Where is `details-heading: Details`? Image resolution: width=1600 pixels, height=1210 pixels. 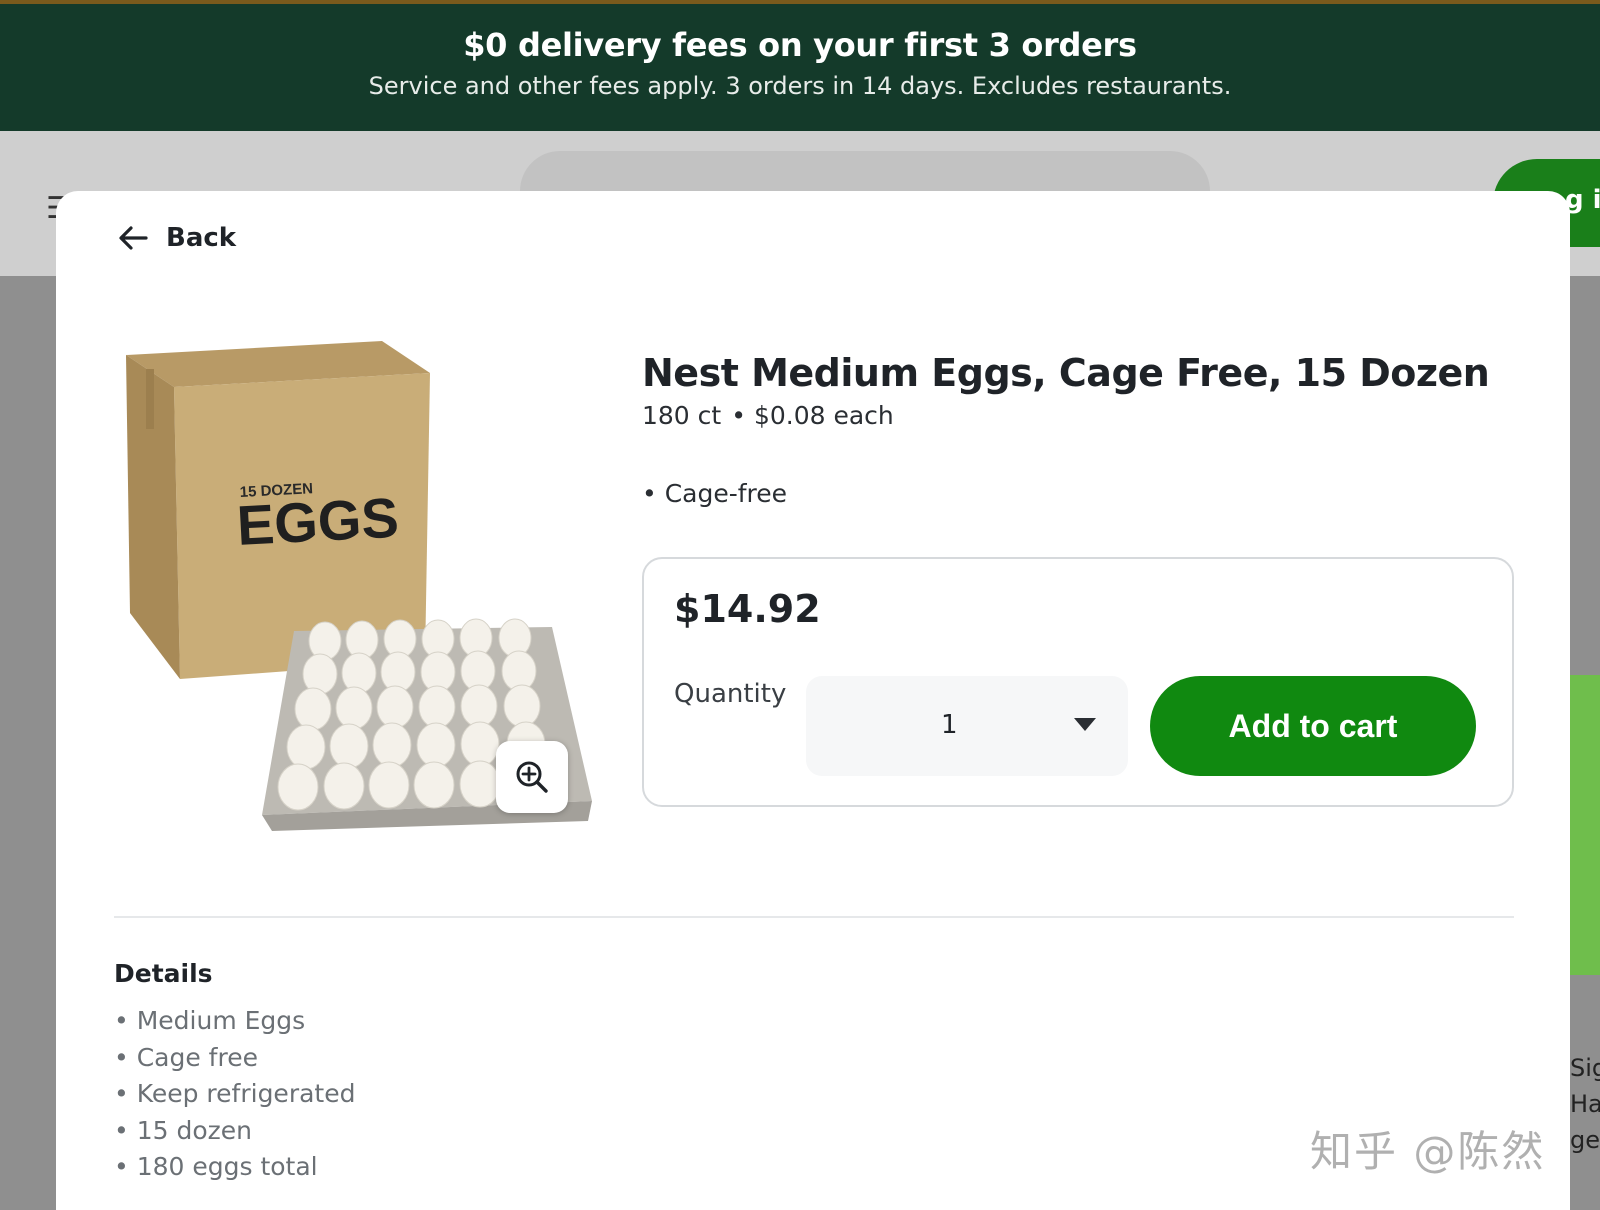 details-heading: Details is located at coordinates (163, 973).